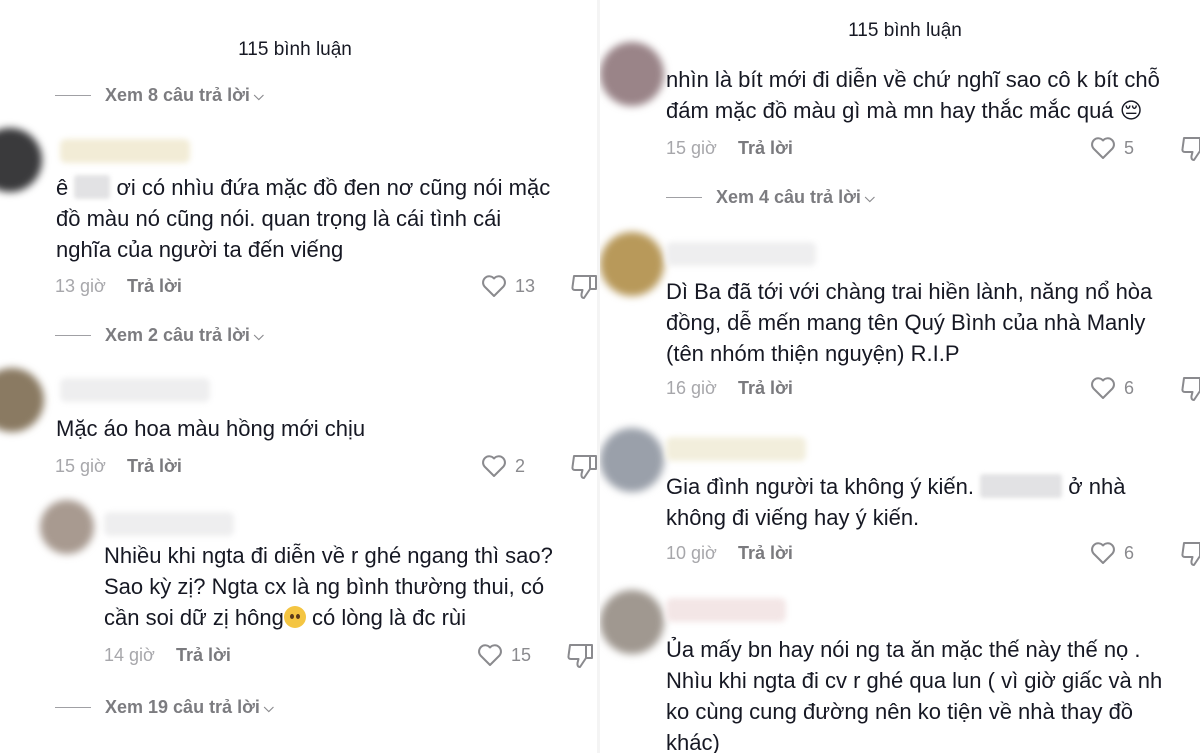 Image resolution: width=1200 pixels, height=753 pixels. I want to click on view-replies-label: Xem 4 câu trả lời, so click(788, 197).